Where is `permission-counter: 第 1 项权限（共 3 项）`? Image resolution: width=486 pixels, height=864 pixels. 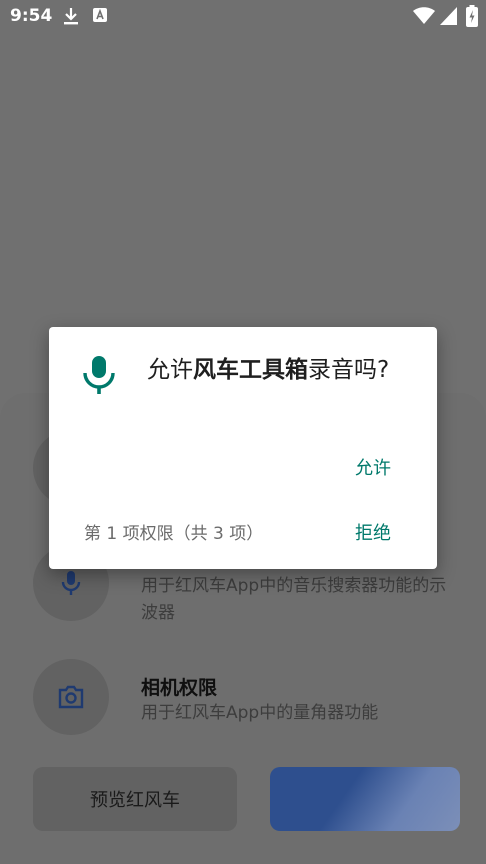
permission-counter: 第 1 项权限（共 3 项） is located at coordinates (174, 534).